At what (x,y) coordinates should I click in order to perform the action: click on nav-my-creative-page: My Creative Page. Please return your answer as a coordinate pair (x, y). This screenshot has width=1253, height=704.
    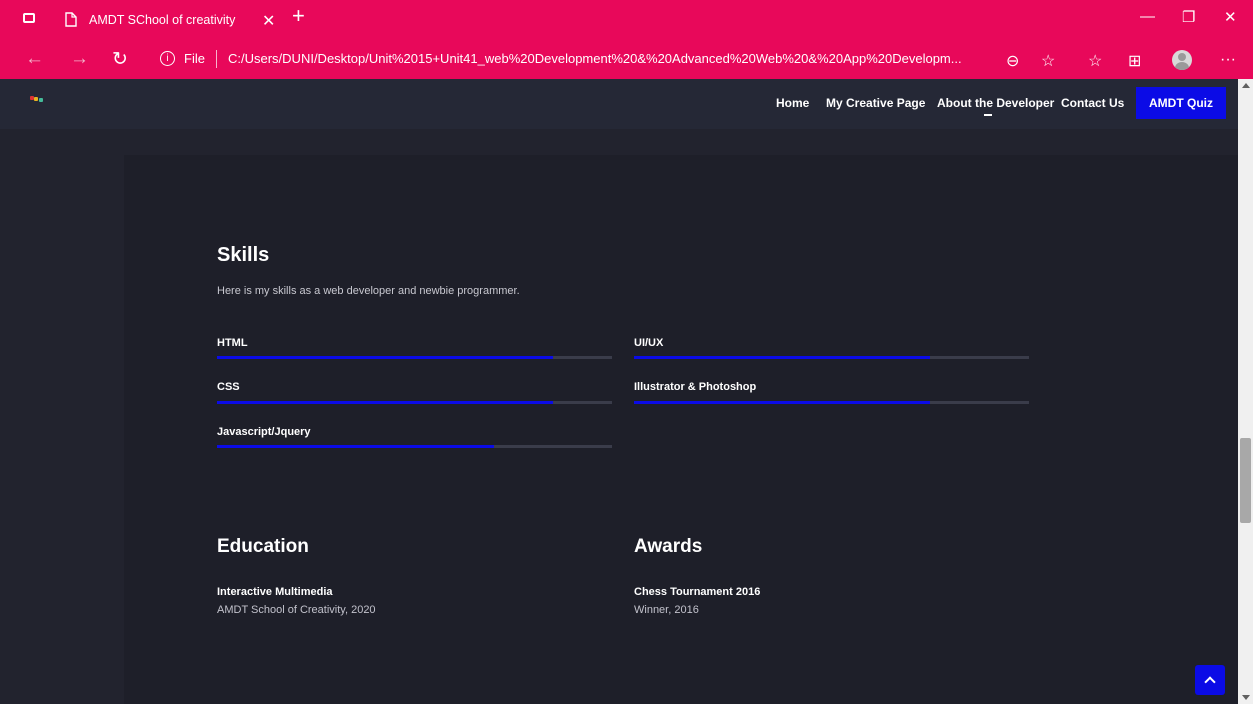
    Looking at the image, I should click on (875, 103).